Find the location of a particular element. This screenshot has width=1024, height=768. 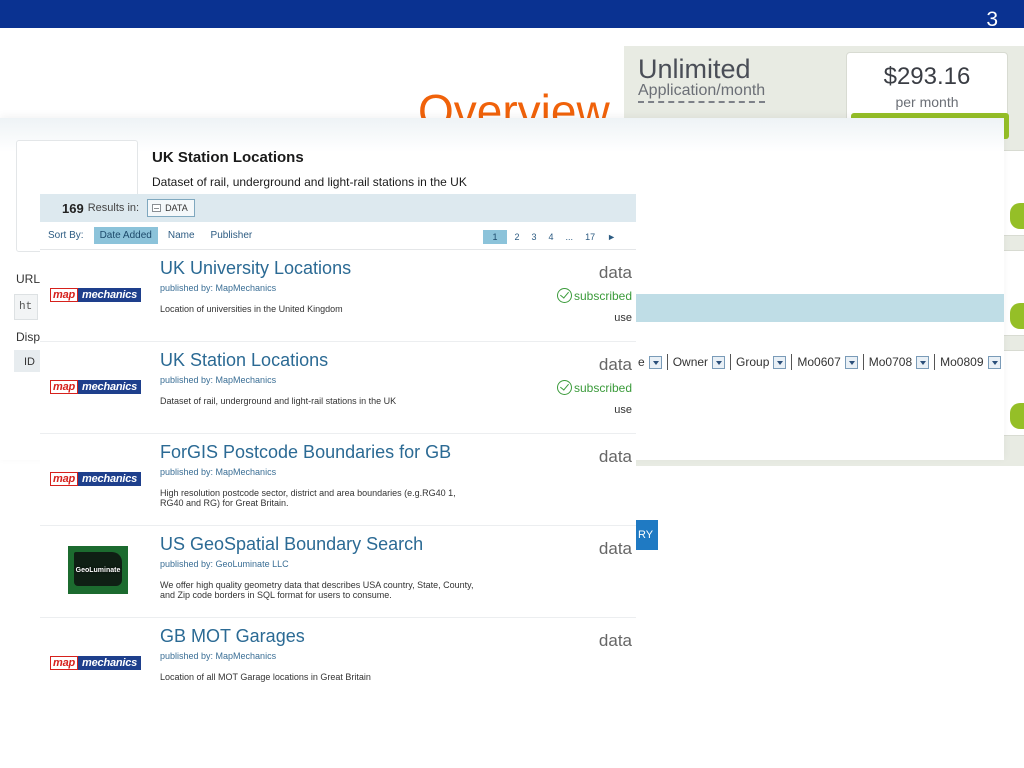

result-publisher: published by: GeoLuminate LLC is located at coordinates (224, 564).